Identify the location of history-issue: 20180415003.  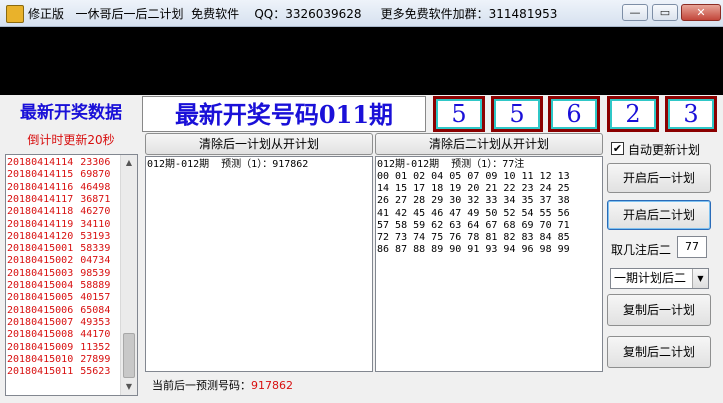
(40, 273).